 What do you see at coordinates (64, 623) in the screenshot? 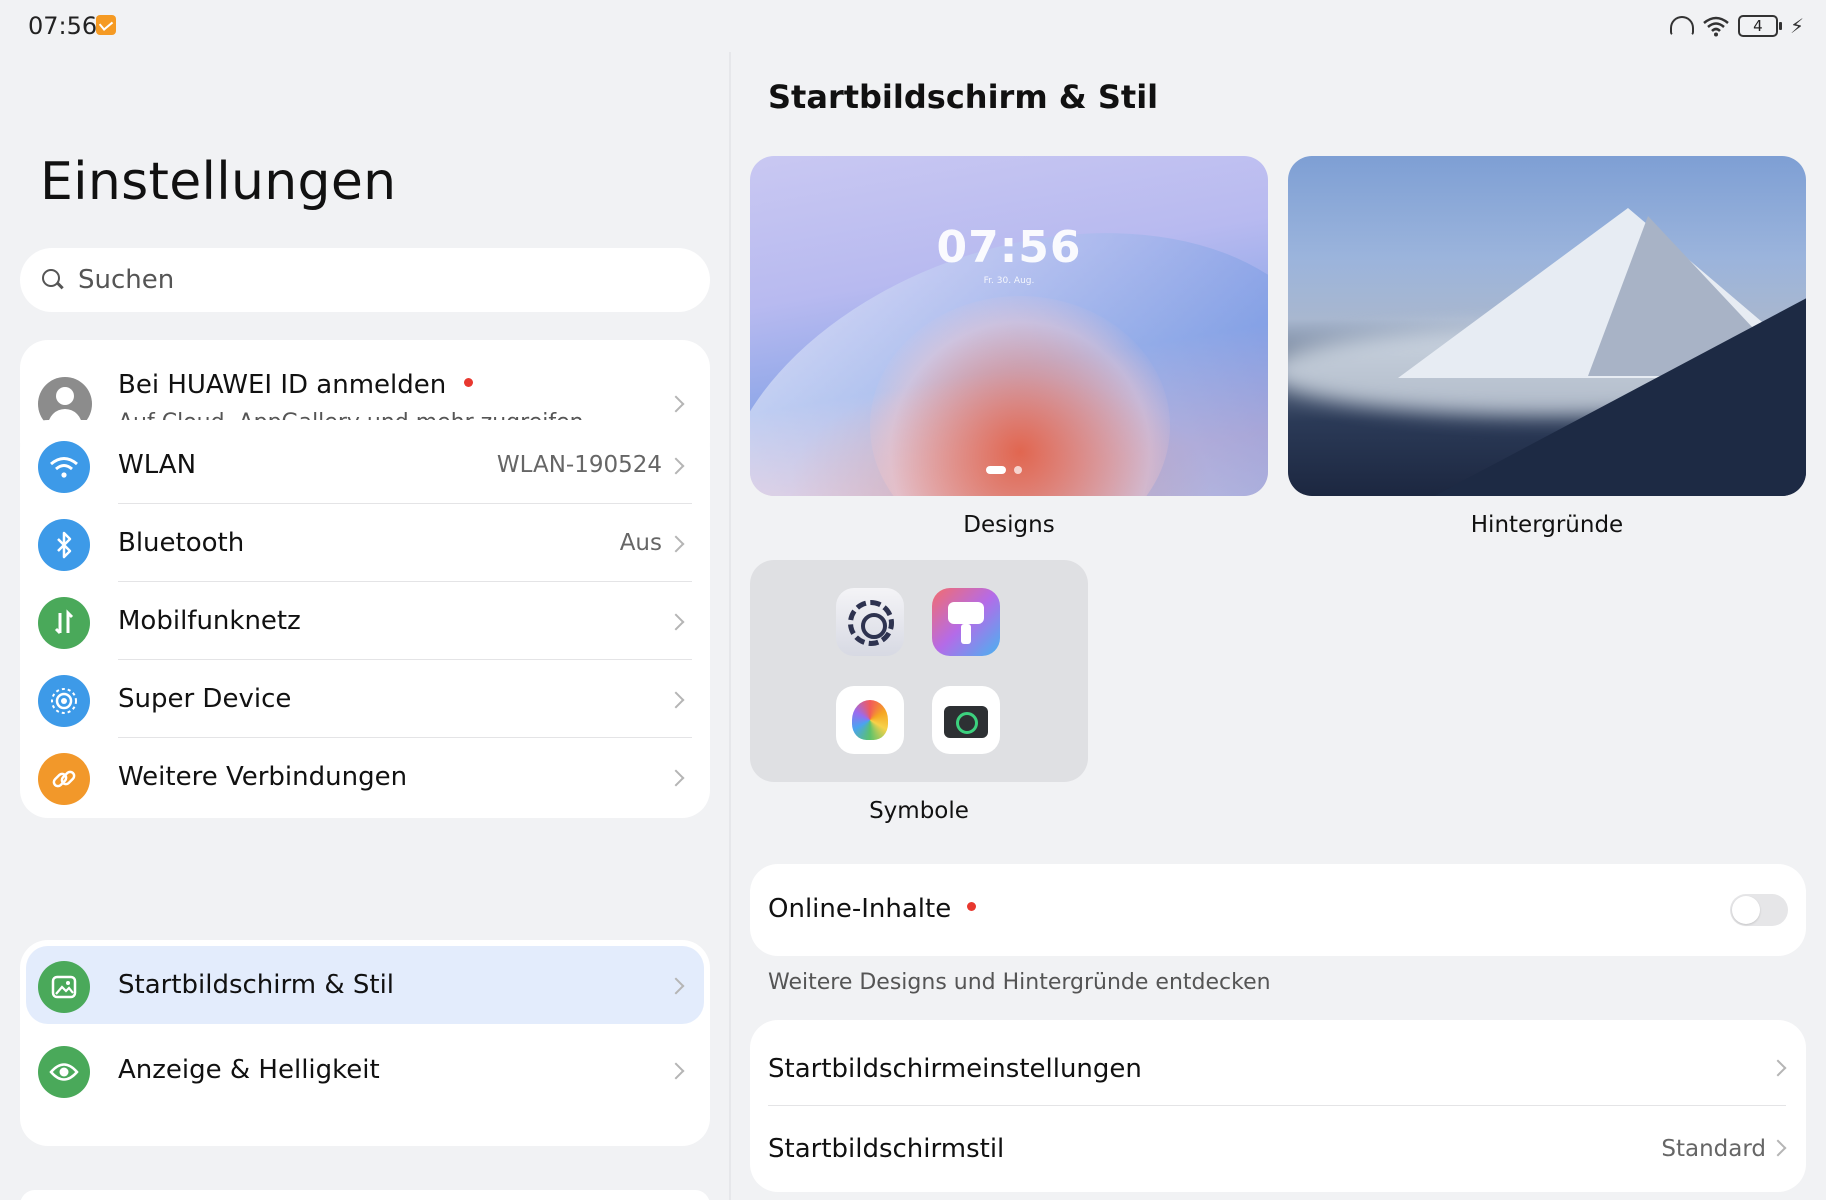
I see `mobile-data-icon` at bounding box center [64, 623].